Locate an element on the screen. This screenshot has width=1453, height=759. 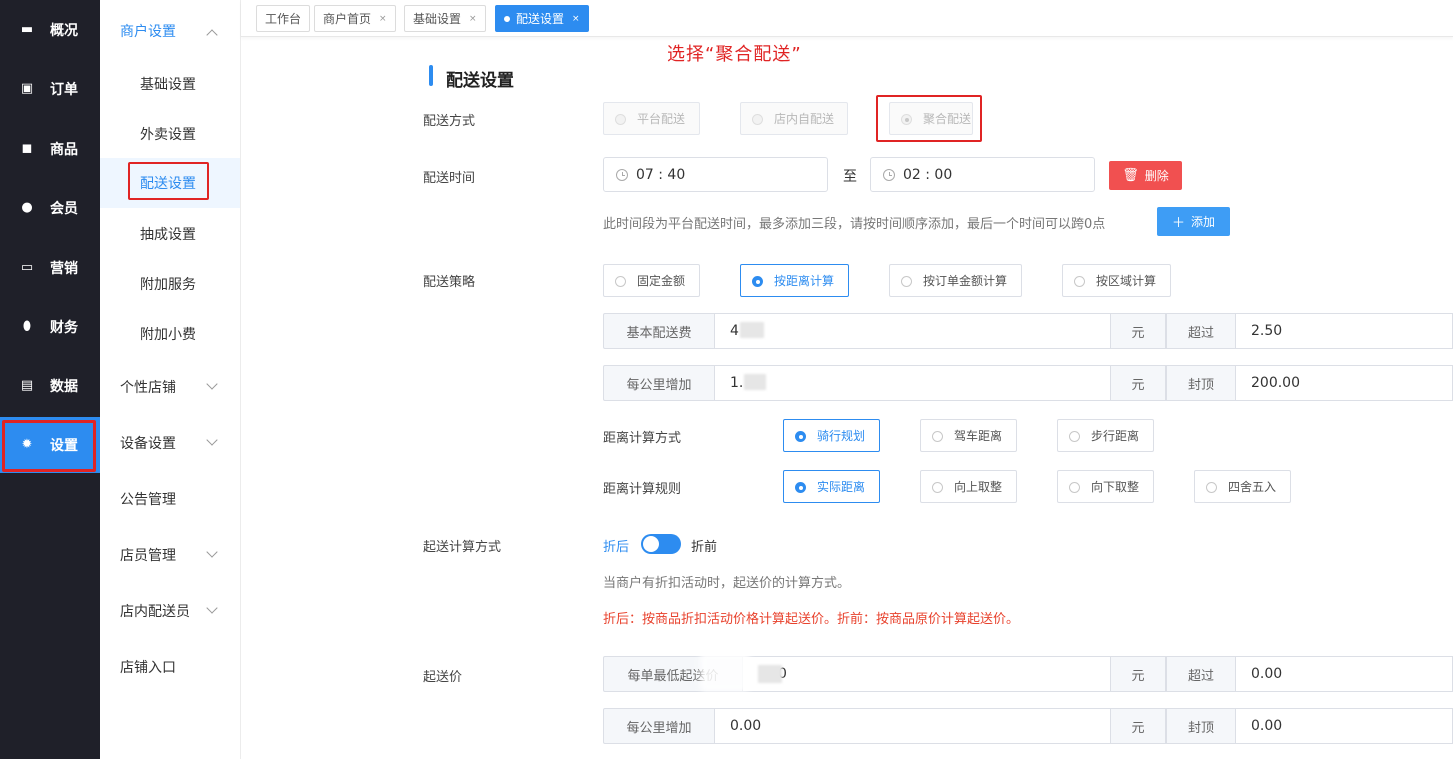
active-dot-icon is located at coordinates (507, 18).